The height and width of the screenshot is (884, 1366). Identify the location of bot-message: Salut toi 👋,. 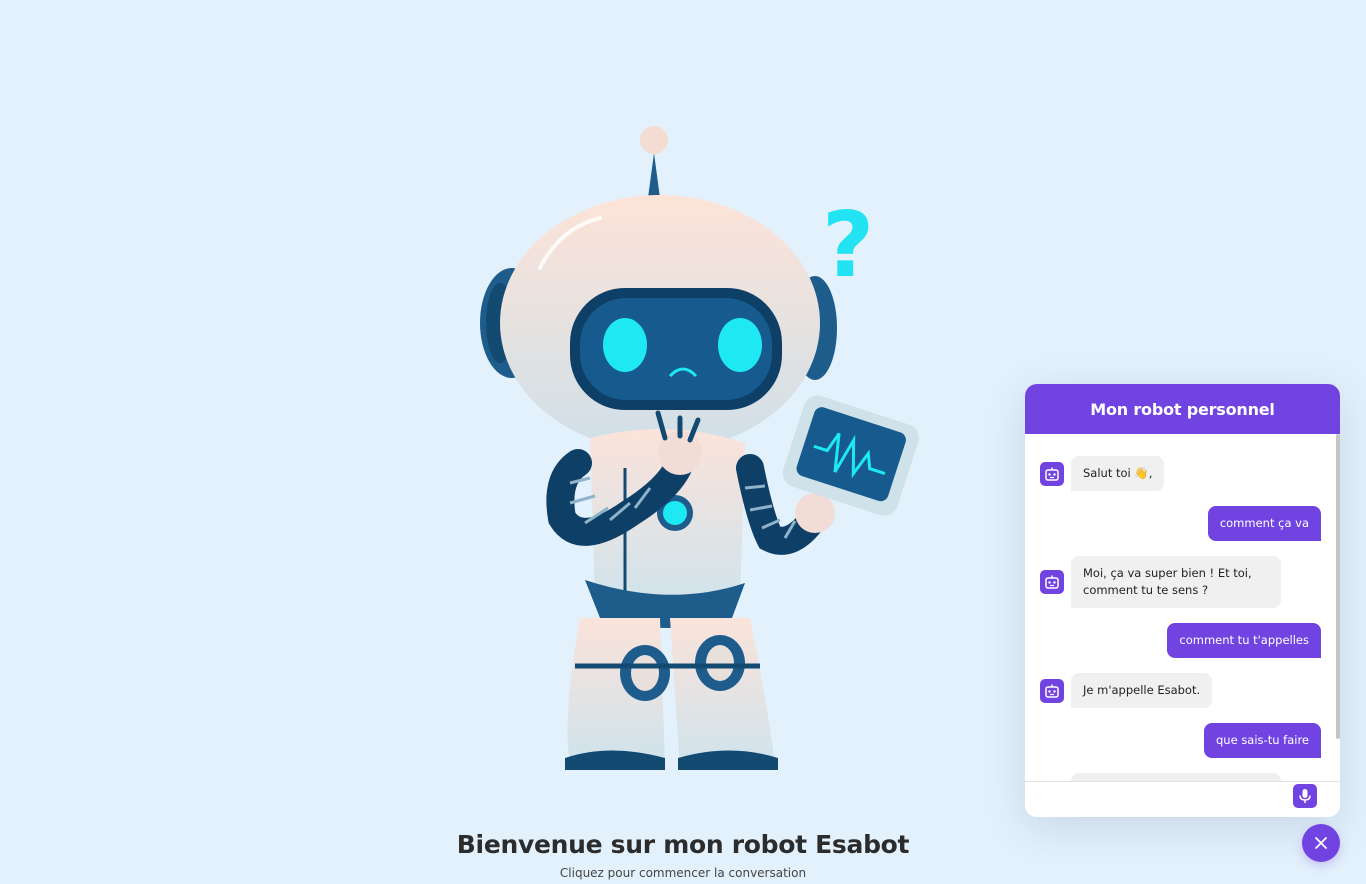
(1102, 473).